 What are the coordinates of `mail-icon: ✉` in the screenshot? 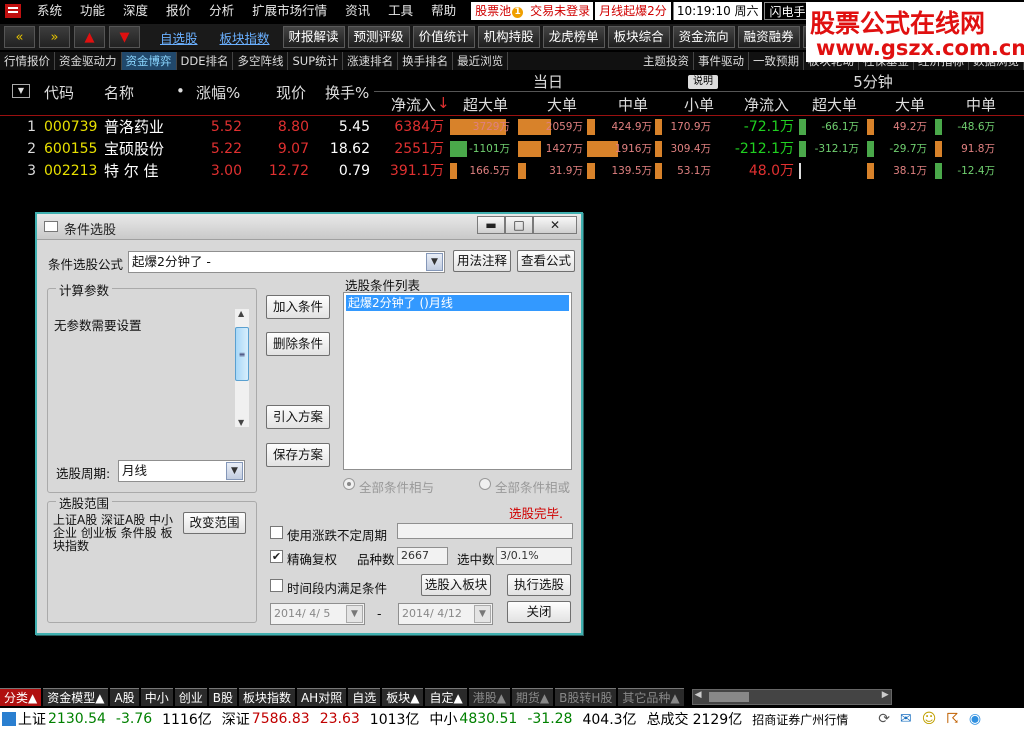 It's located at (906, 719).